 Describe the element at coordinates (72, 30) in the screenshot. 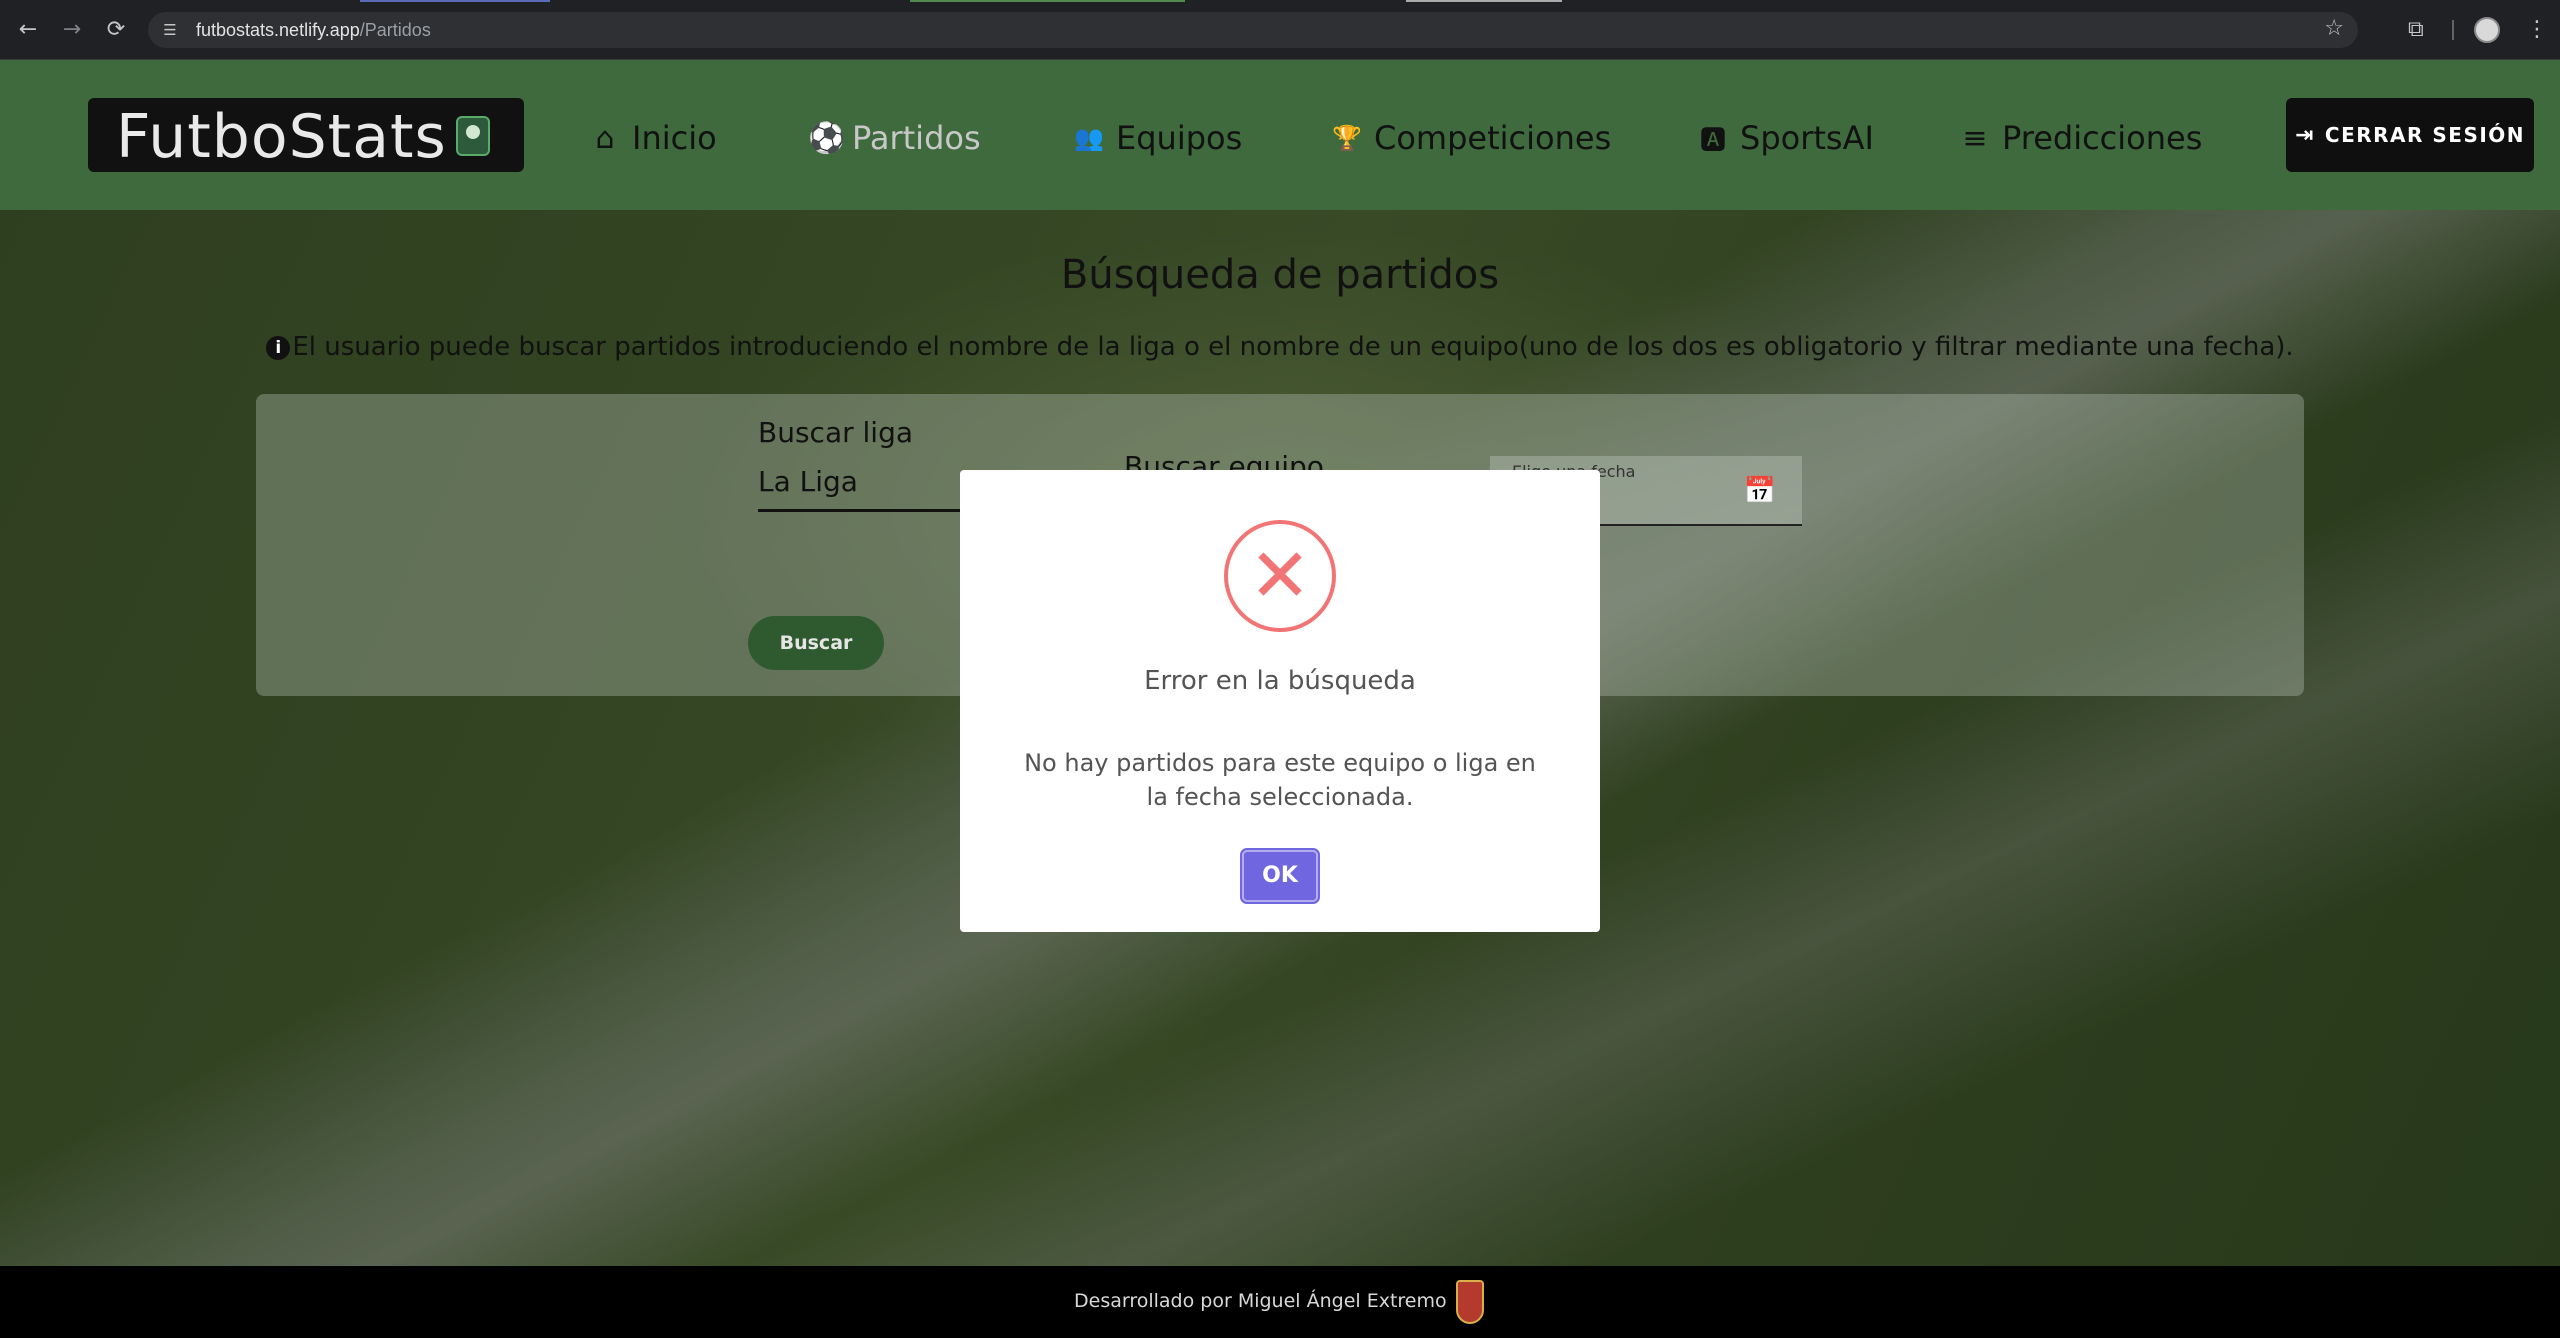

I see `forward-icon: →` at that location.